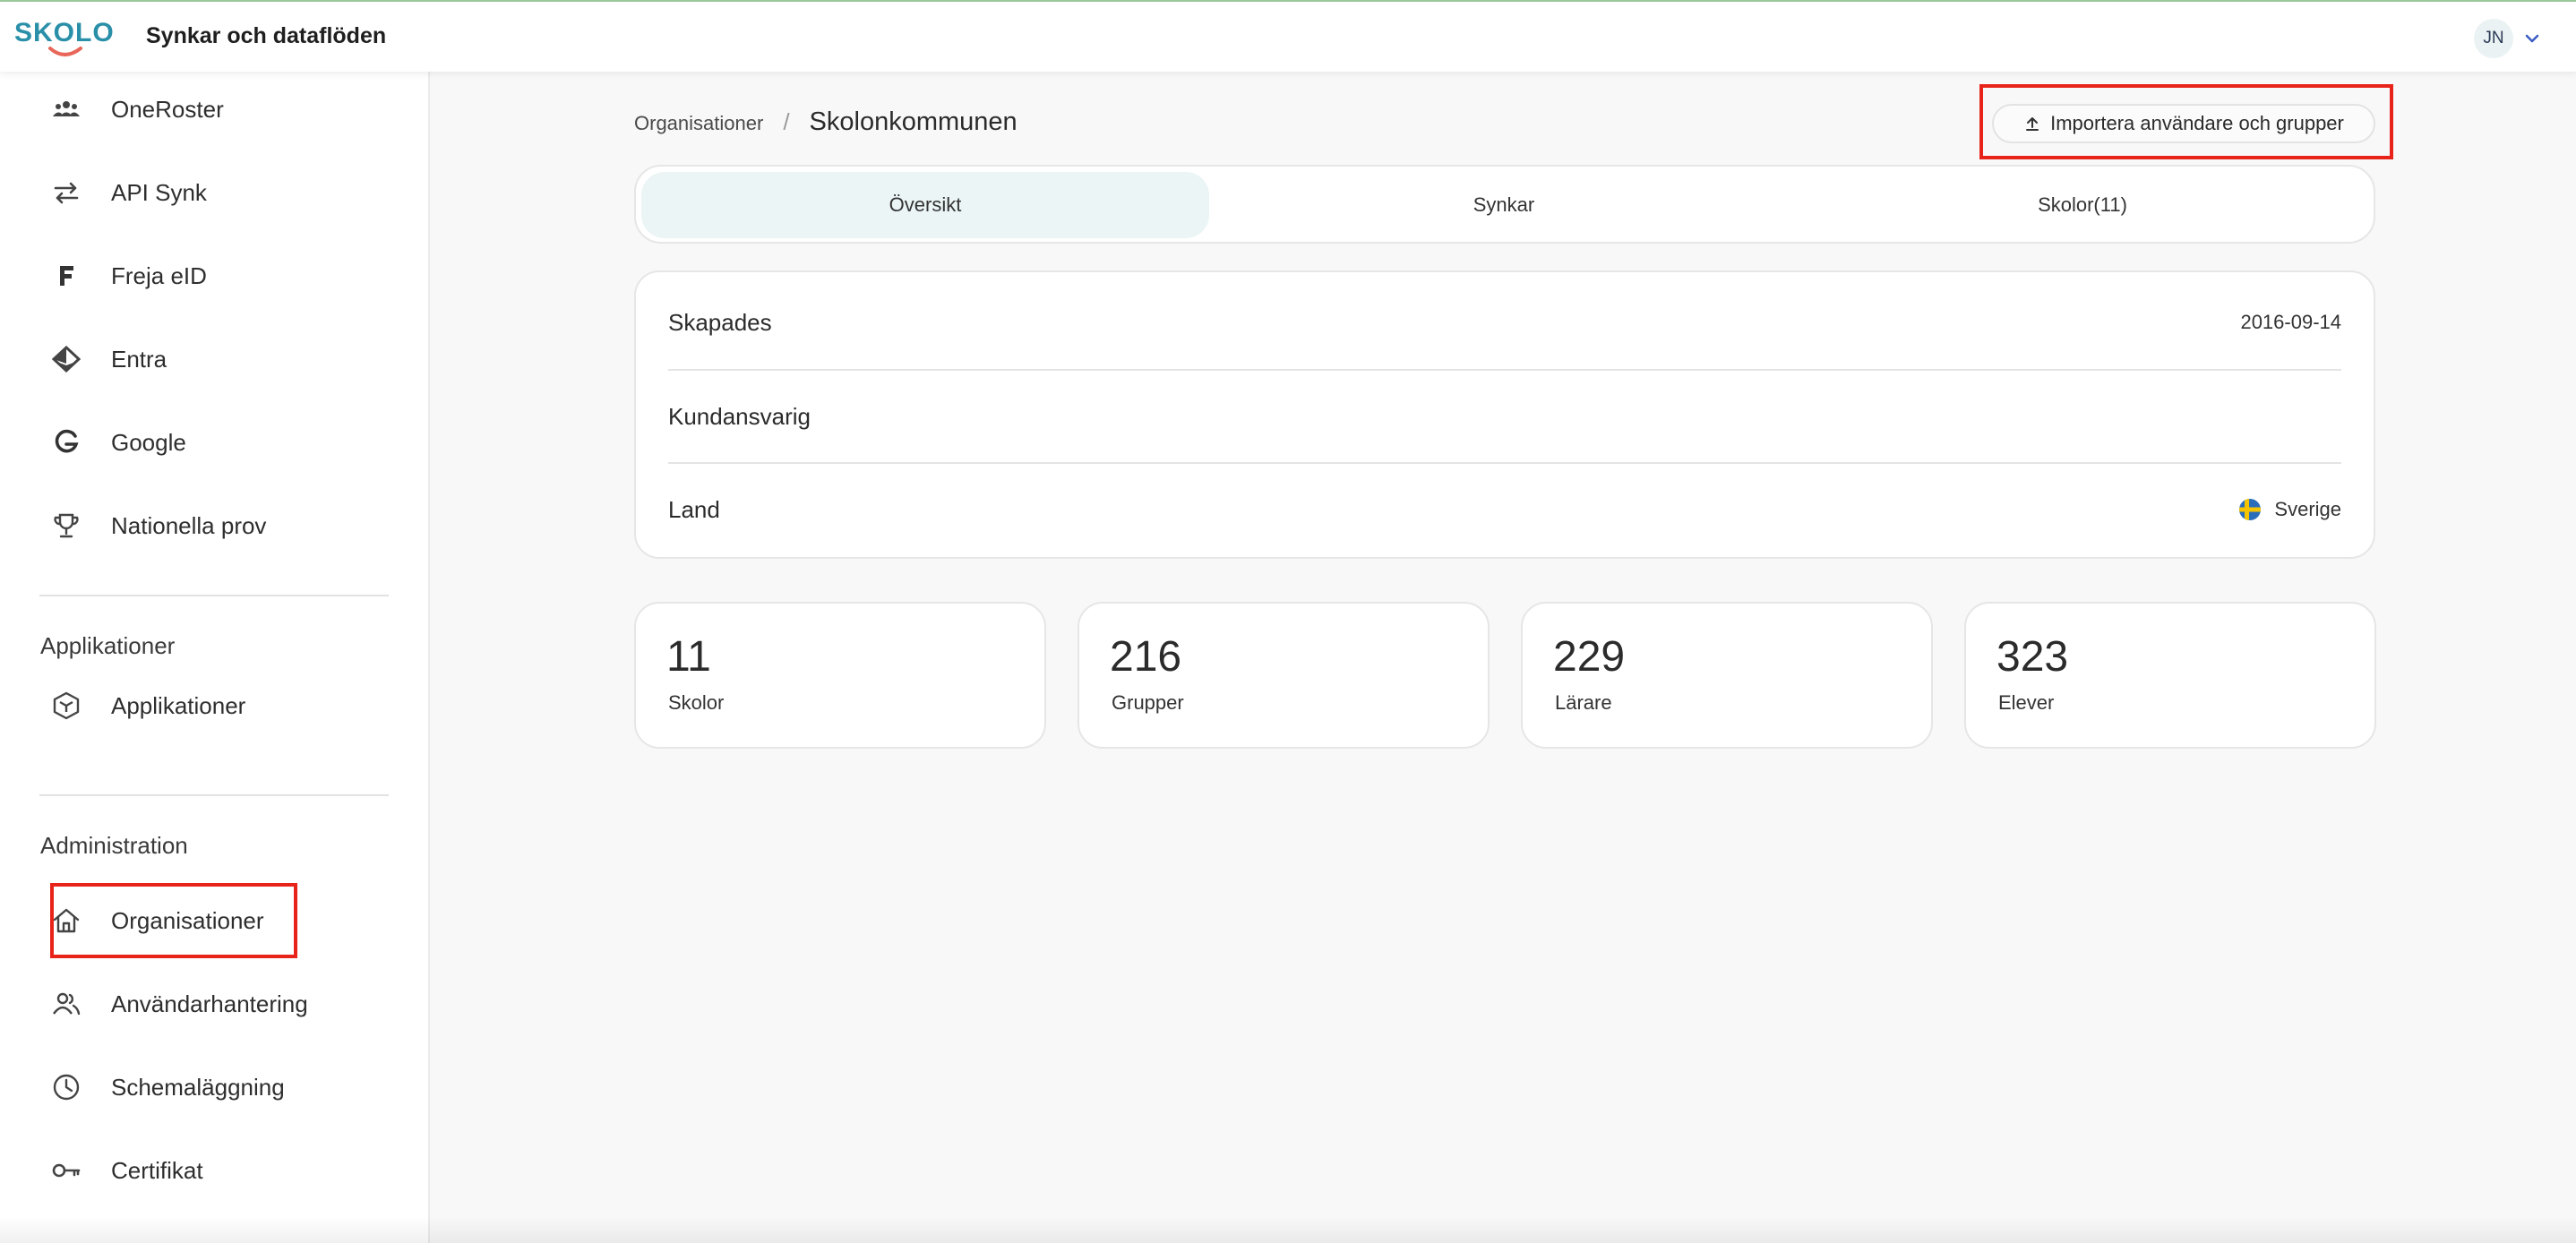 The image size is (2576, 1243). What do you see at coordinates (66, 192) in the screenshot?
I see `arrows-swap-icon` at bounding box center [66, 192].